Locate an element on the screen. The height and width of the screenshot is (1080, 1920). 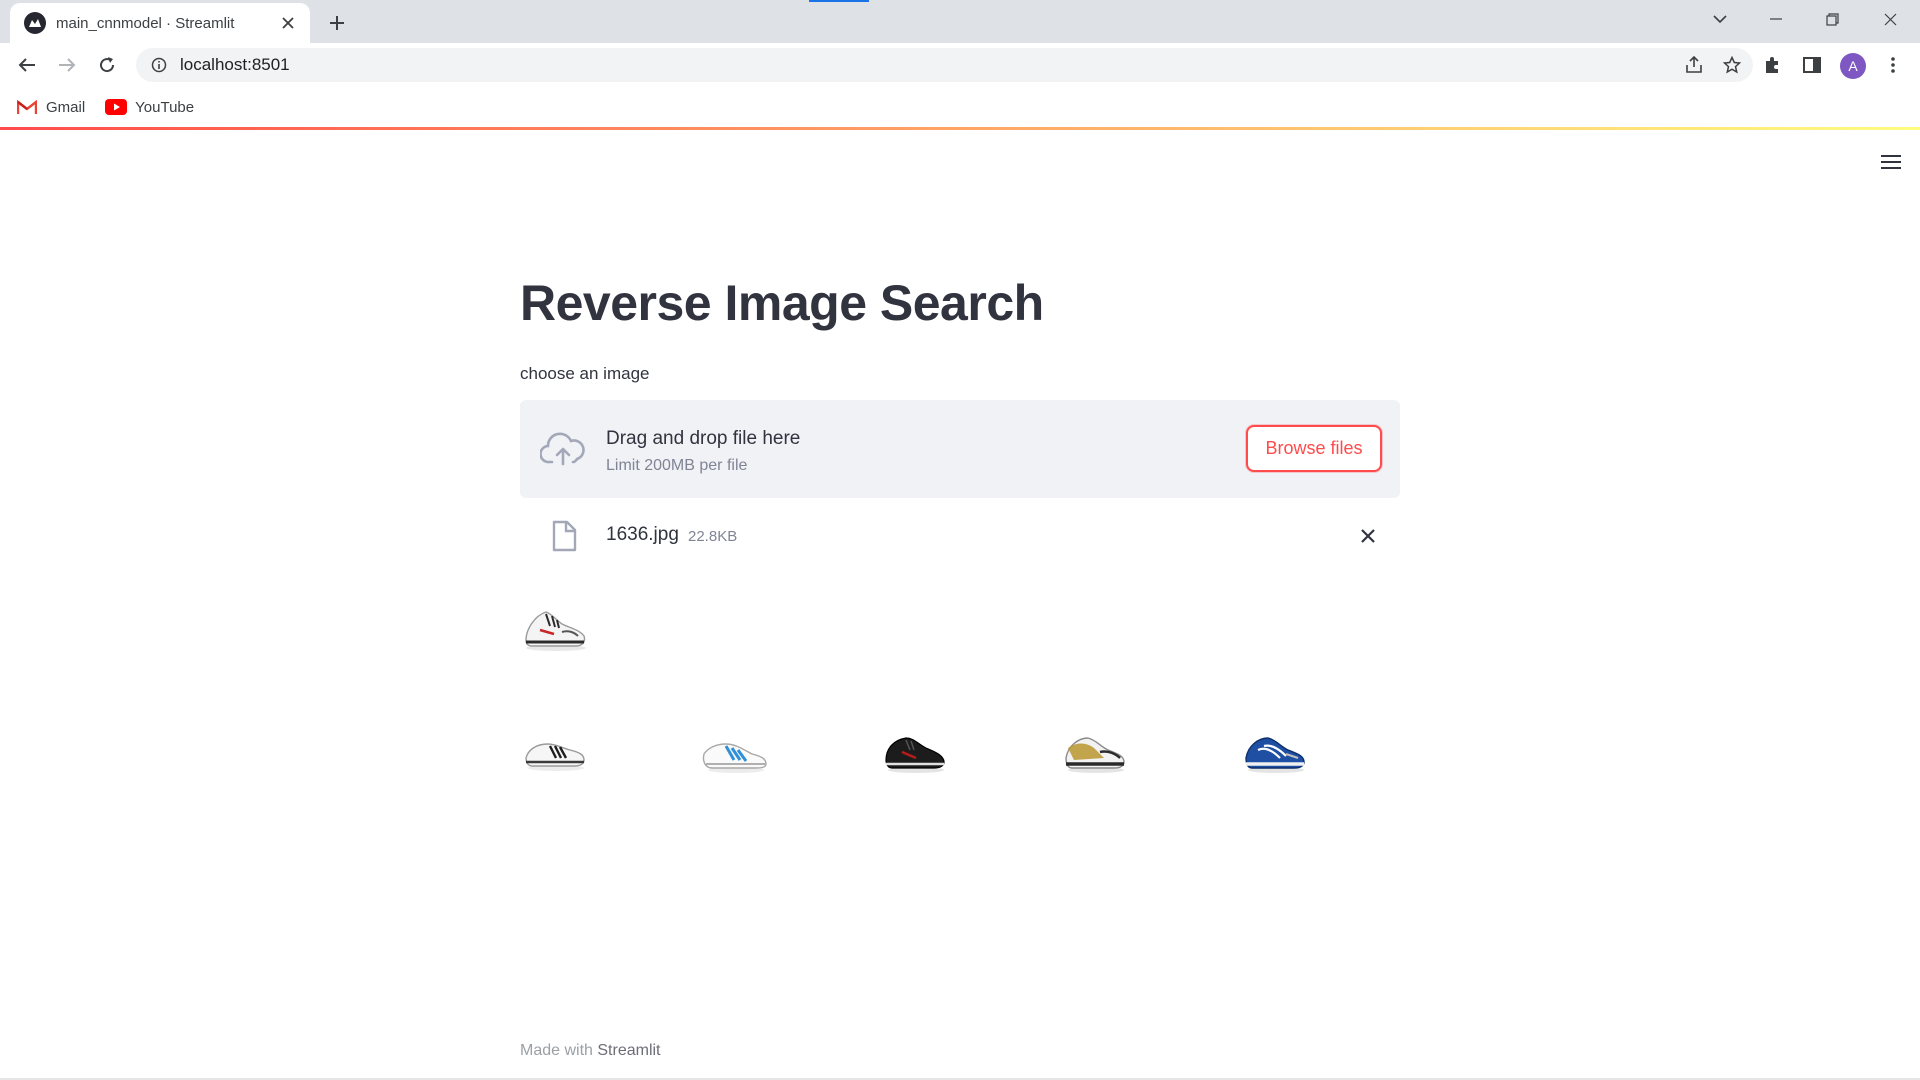
bookmark-youtube: YouTube is located at coordinates (149, 107).